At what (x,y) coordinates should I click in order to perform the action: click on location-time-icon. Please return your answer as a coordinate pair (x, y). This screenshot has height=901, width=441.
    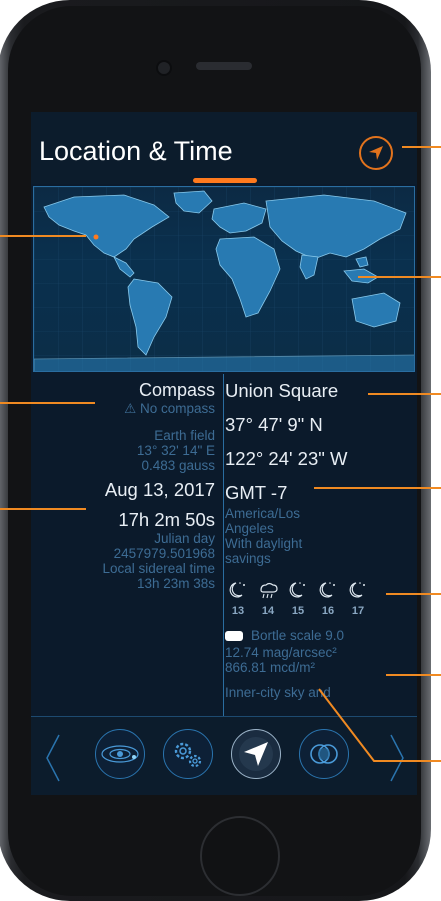
    Looking at the image, I should click on (256, 754).